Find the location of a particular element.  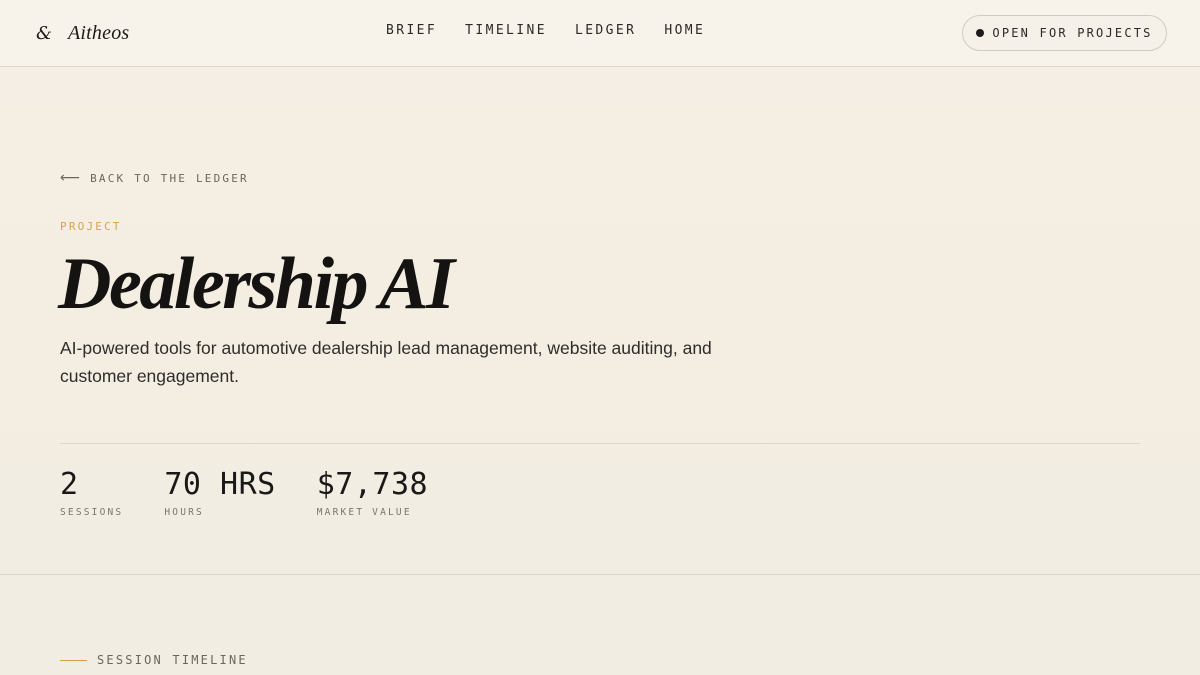

back-to-ledger-link: ⟵ BACK TO THE LEDGER is located at coordinates (154, 178).